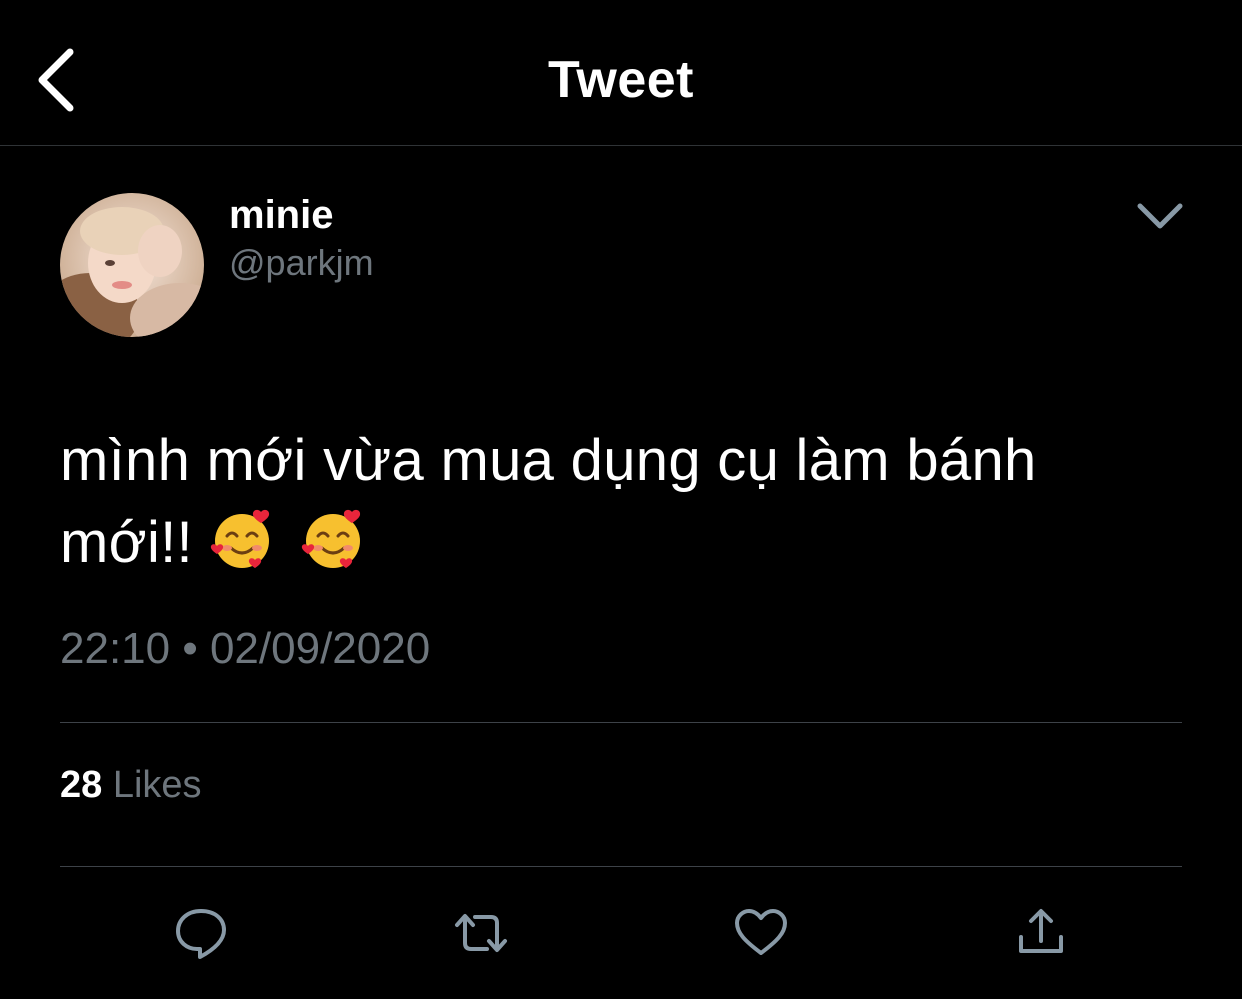 The width and height of the screenshot is (1242, 999). What do you see at coordinates (301, 263) in the screenshot?
I see `author-handle: @parkjm` at bounding box center [301, 263].